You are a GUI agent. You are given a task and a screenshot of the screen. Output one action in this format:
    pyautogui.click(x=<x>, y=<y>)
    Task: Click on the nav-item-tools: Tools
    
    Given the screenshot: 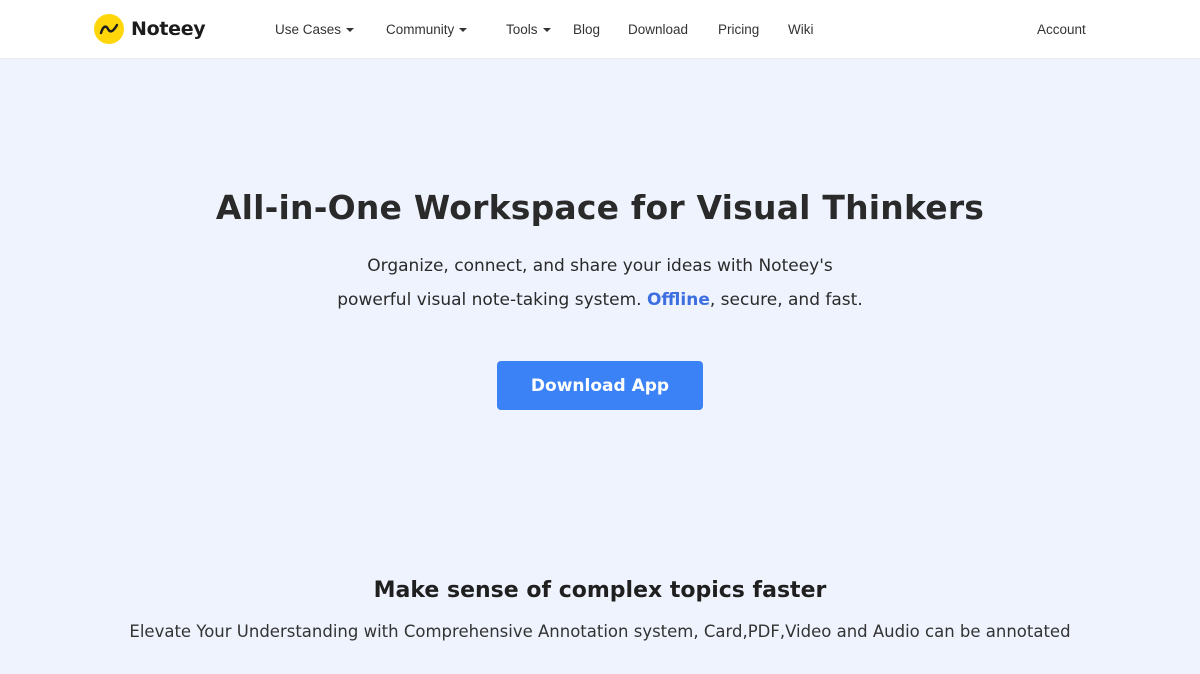 What is the action you would take?
    pyautogui.click(x=528, y=29)
    